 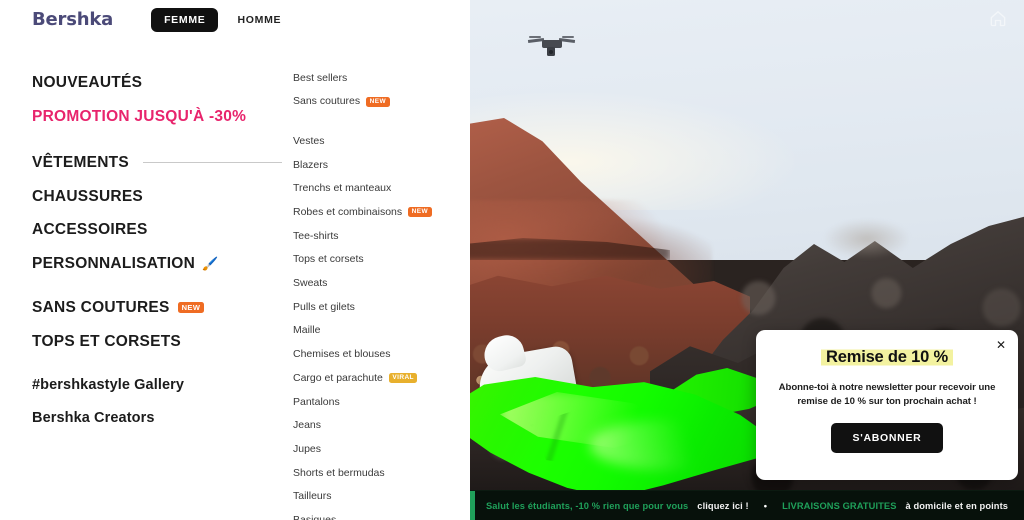 I want to click on submenu-item-trenchs-et-manteaux: Trenchs et manteaux, so click(x=380, y=189).